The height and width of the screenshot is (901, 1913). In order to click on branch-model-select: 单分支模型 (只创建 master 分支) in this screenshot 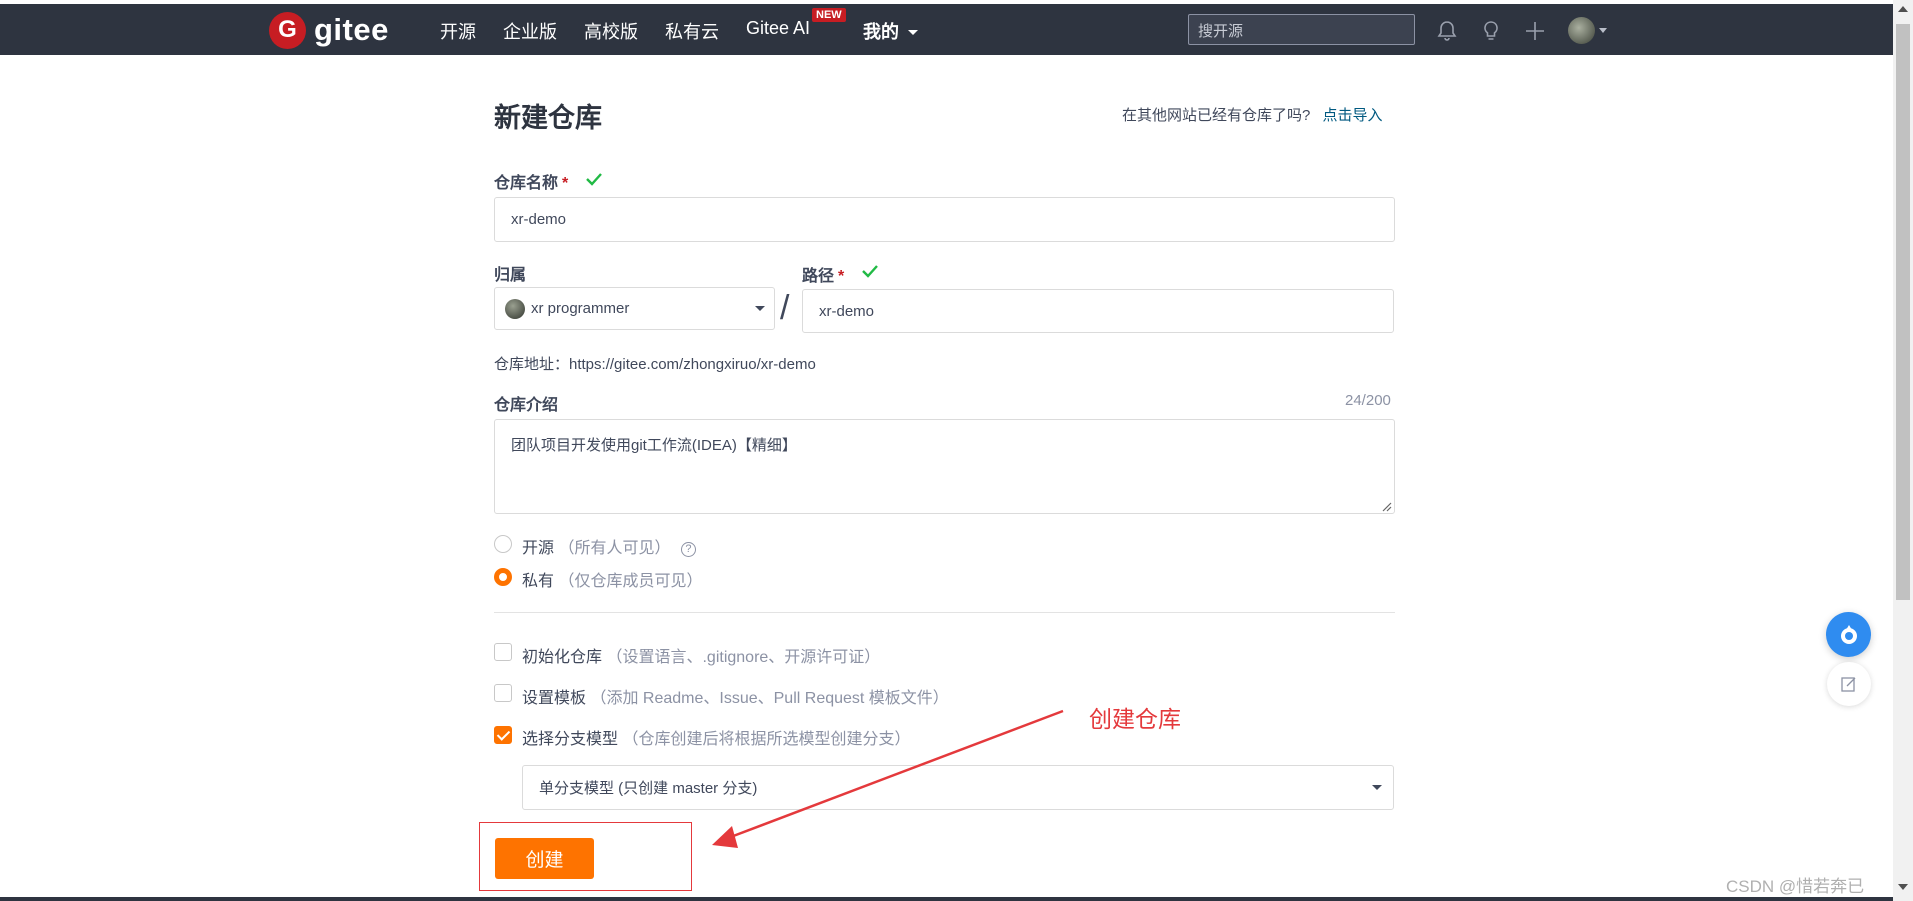, I will do `click(958, 787)`.